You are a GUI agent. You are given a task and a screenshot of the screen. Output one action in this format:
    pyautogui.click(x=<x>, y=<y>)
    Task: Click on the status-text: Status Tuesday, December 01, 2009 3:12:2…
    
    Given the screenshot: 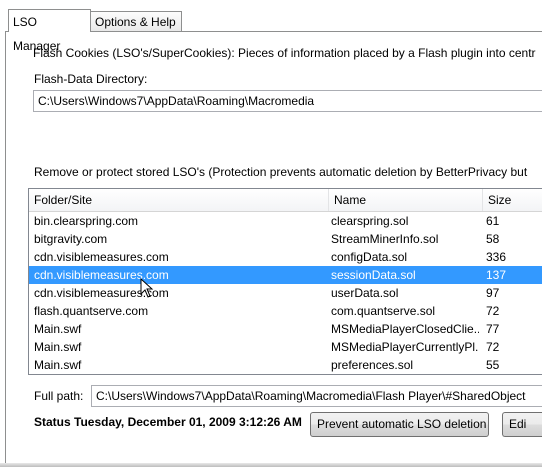 What is the action you would take?
    pyautogui.click(x=168, y=422)
    